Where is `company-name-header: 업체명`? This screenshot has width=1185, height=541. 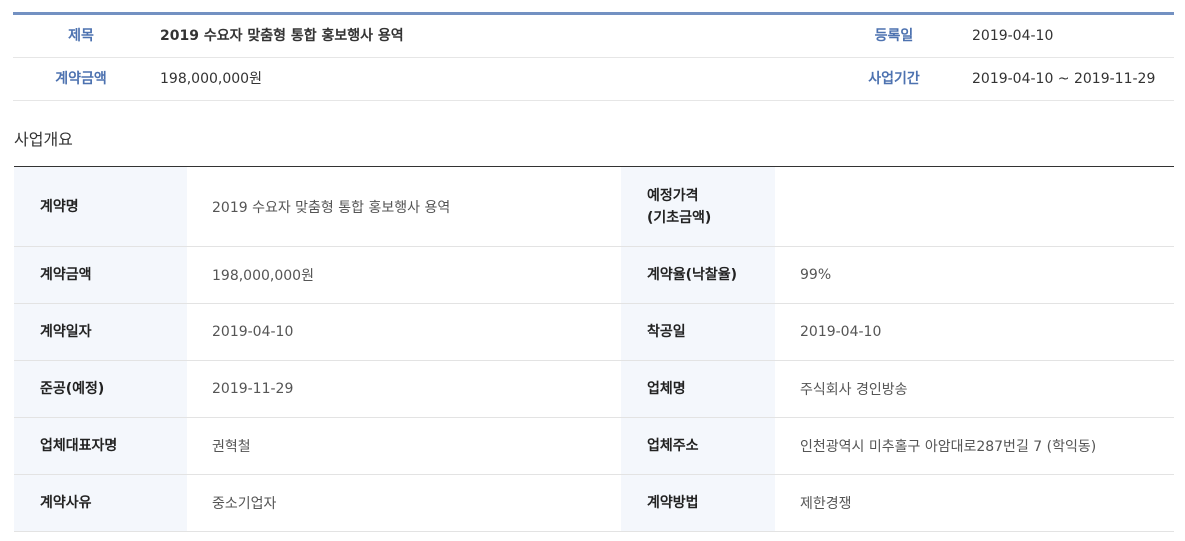
company-name-header: 업체명 is located at coordinates (698, 389).